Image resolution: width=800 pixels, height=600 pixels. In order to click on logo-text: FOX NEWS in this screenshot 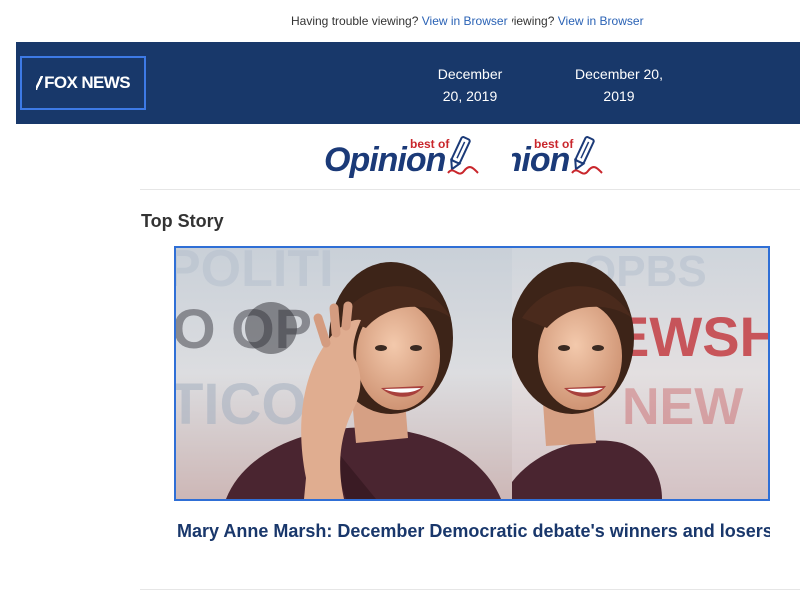, I will do `click(87, 82)`.